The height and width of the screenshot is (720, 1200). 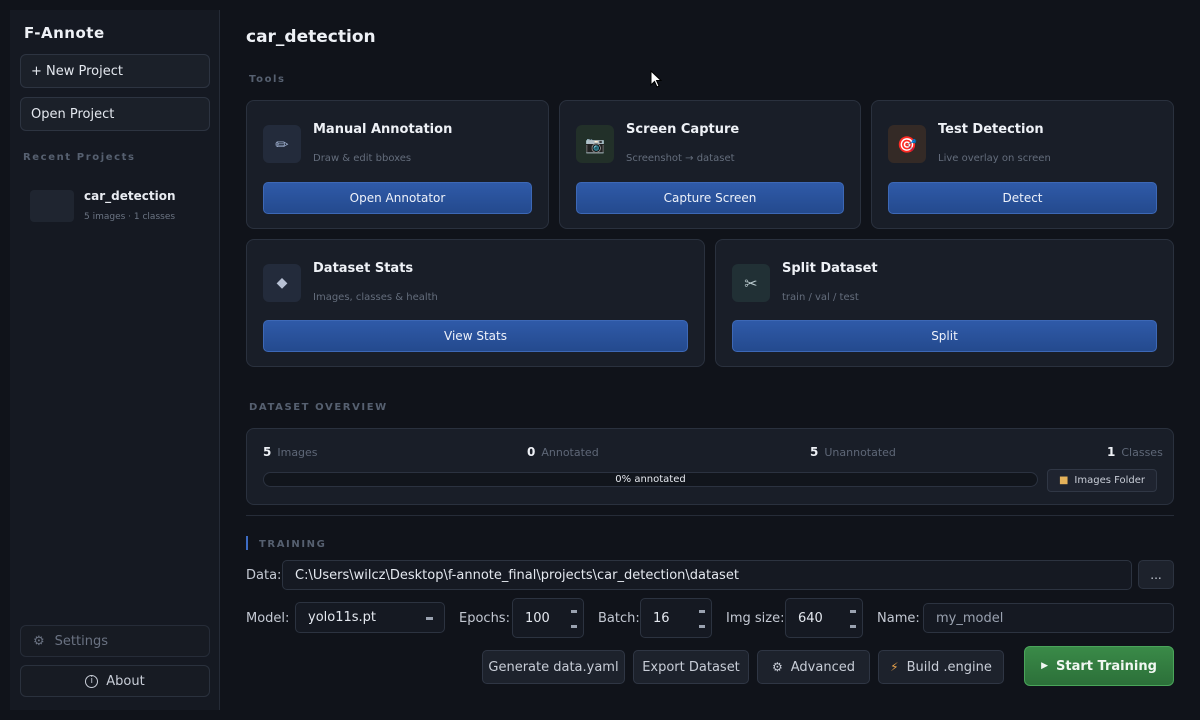 I want to click on about-label: About, so click(x=125, y=681).